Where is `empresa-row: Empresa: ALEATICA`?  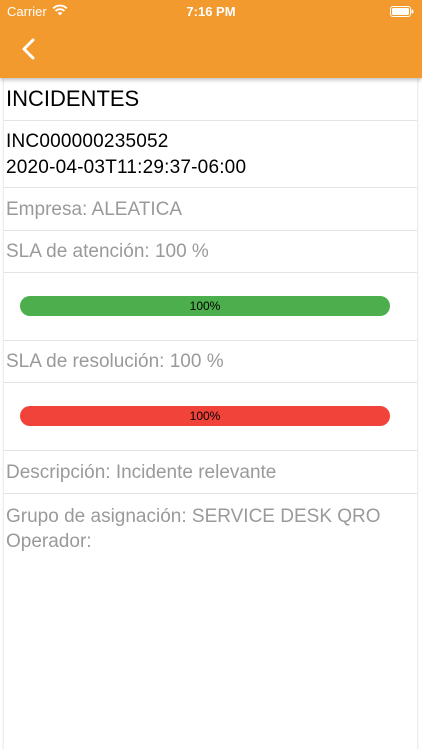
empresa-row: Empresa: ALEATICA is located at coordinates (210, 208).